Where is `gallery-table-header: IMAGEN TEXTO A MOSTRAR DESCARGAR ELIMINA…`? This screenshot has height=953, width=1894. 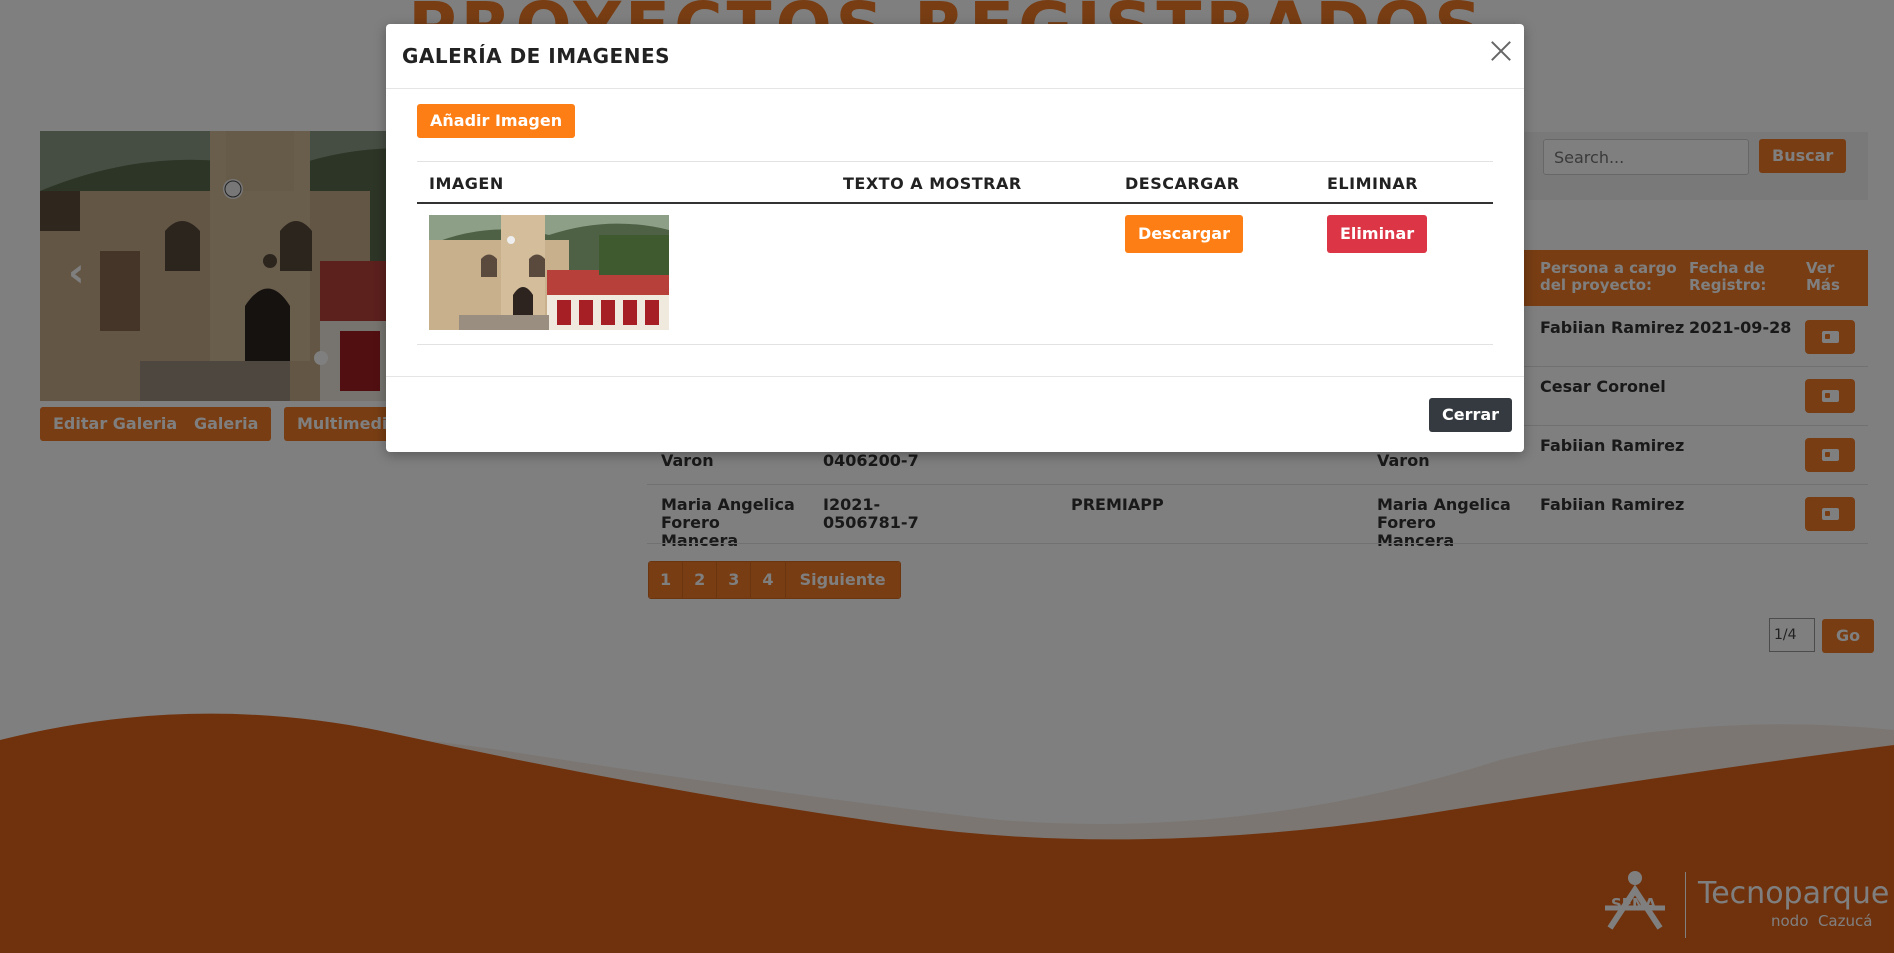
gallery-table-header: IMAGEN TEXTO A MOSTRAR DESCARGAR ELIMINA… is located at coordinates (955, 182).